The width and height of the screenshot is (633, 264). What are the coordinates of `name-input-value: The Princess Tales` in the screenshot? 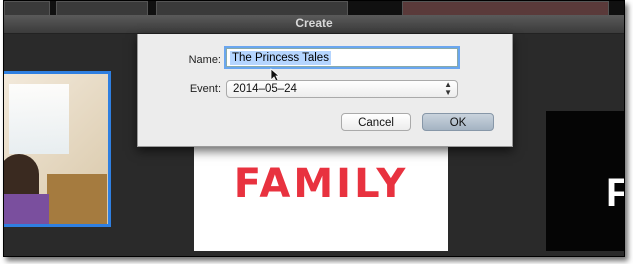 It's located at (280, 58).